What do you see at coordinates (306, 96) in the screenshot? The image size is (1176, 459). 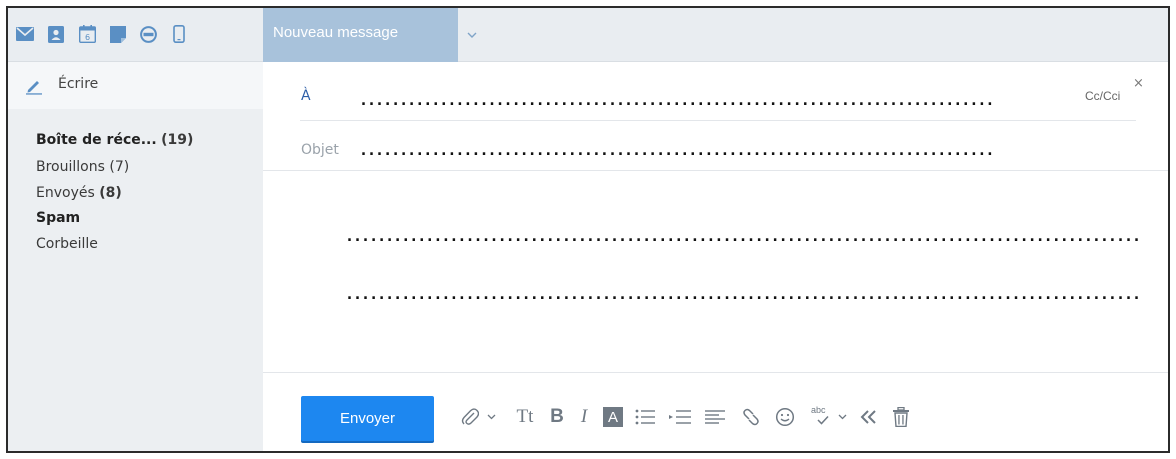 I see `to-label: À` at bounding box center [306, 96].